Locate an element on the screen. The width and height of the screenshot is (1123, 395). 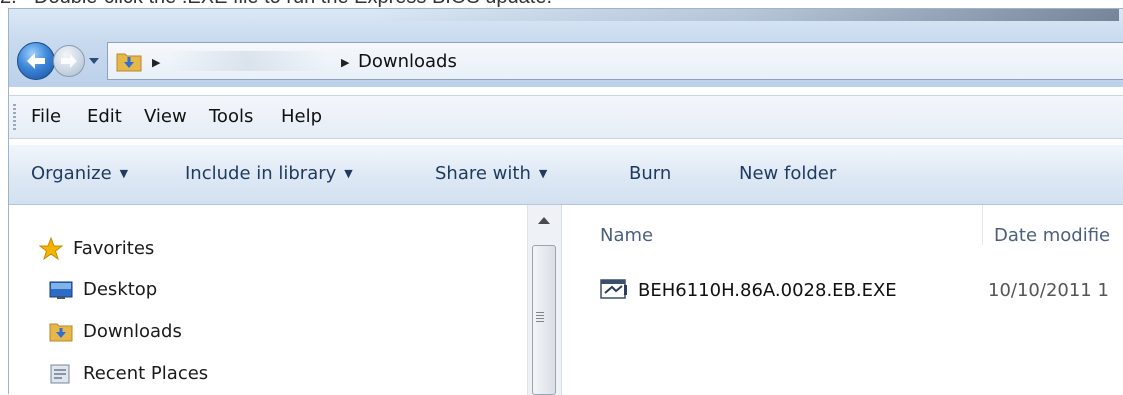
recent-places-icon is located at coordinates (60, 374).